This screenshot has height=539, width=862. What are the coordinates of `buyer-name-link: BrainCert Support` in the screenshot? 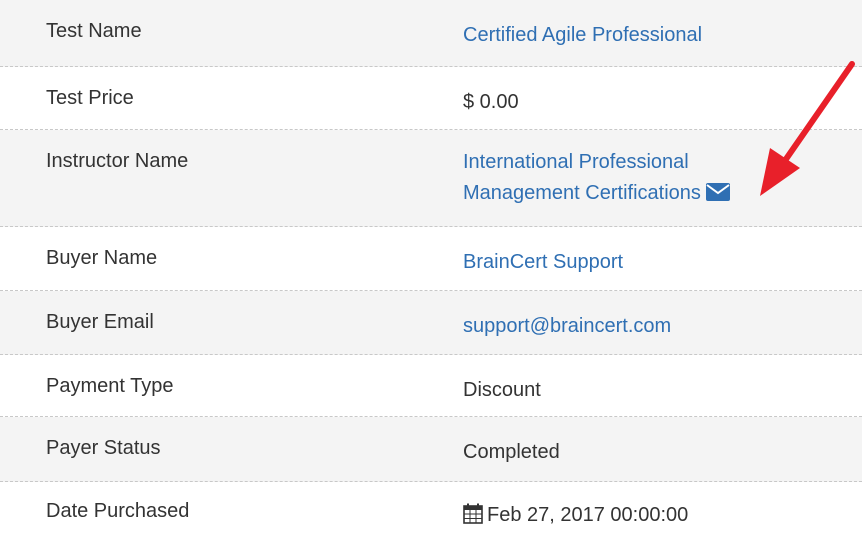 It's located at (543, 262).